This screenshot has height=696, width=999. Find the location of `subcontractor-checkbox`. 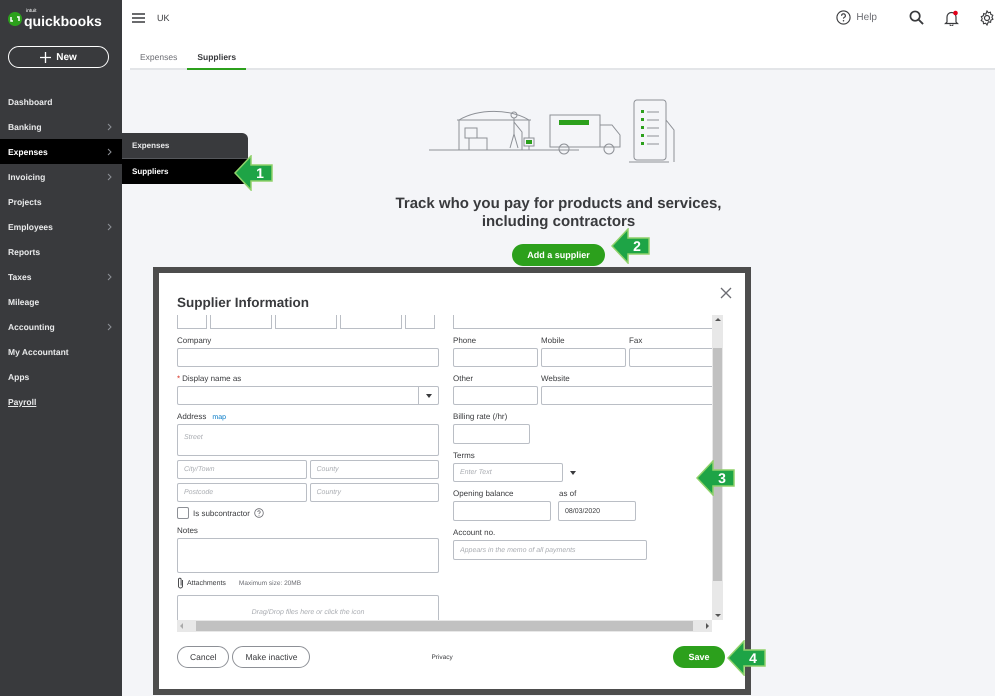

subcontractor-checkbox is located at coordinates (183, 513).